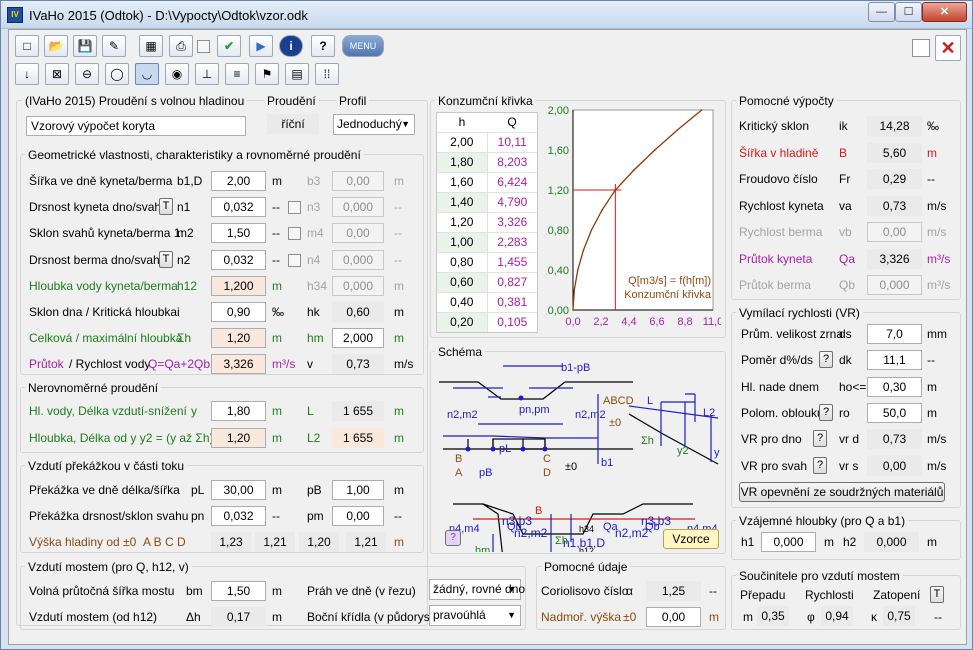  What do you see at coordinates (477, 589) in the screenshot?
I see `prah-dropdown: žádný, rovné dno ▼` at bounding box center [477, 589].